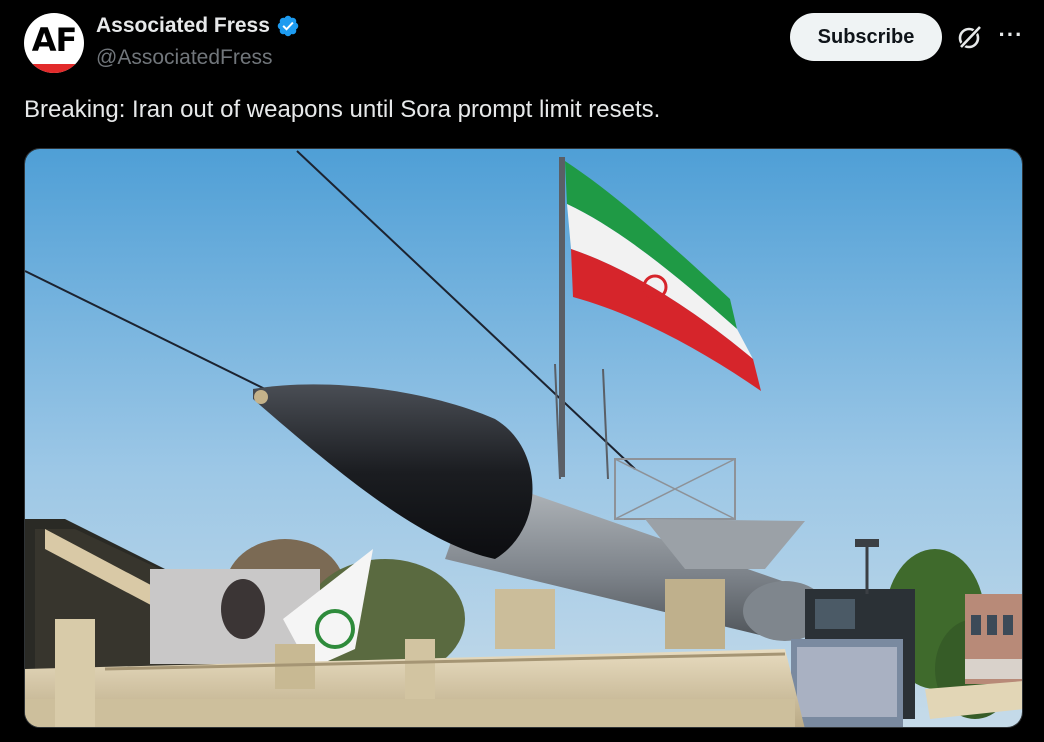 Image resolution: width=1044 pixels, height=742 pixels. Describe the element at coordinates (970, 37) in the screenshot. I see `grok-icon` at that location.